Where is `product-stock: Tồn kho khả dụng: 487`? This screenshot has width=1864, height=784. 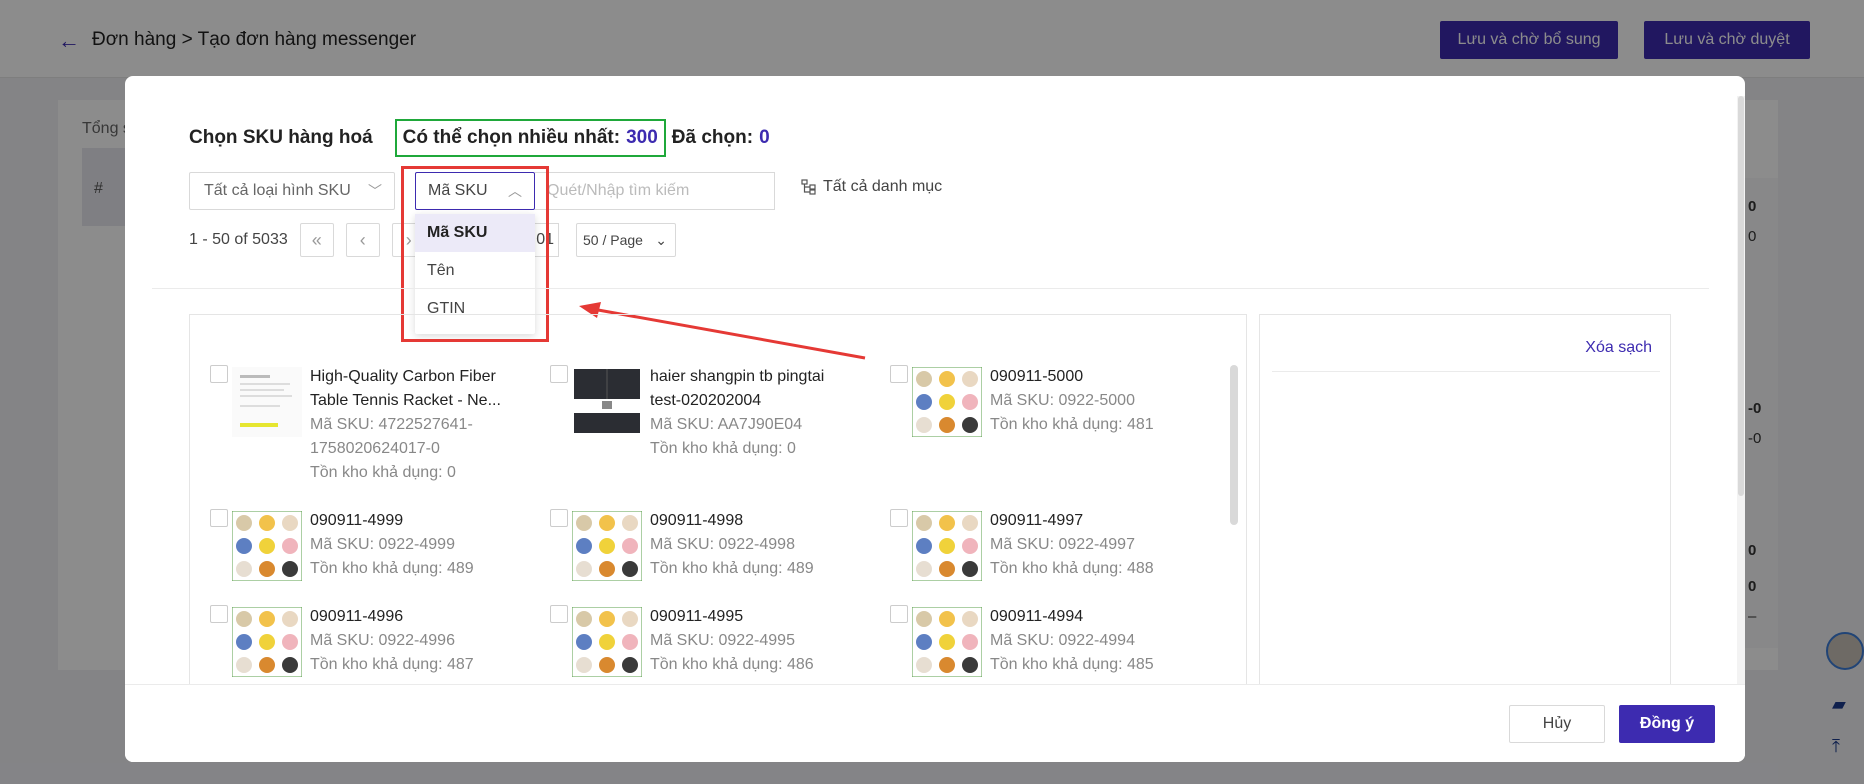 product-stock: Tồn kho khả dụng: 487 is located at coordinates (392, 664).